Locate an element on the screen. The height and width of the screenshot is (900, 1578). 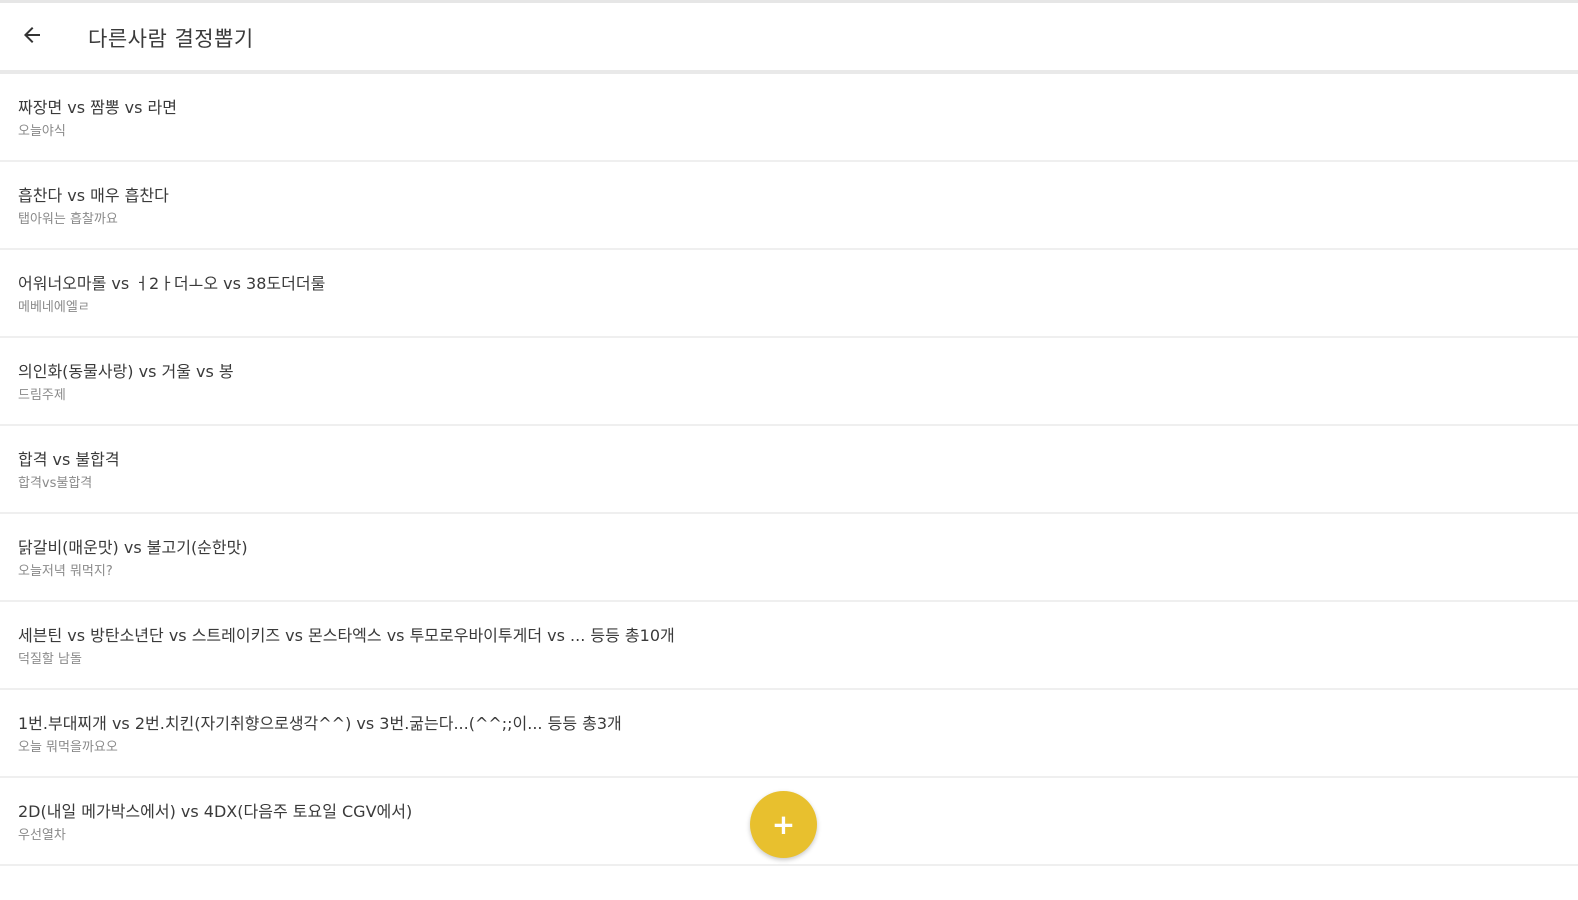
list-item: 어워너오마롤 vs ㅓ2ㅏ더ㅗ오 vs 38도더더룰 메베네에엘ㄹ is located at coordinates (789, 294).